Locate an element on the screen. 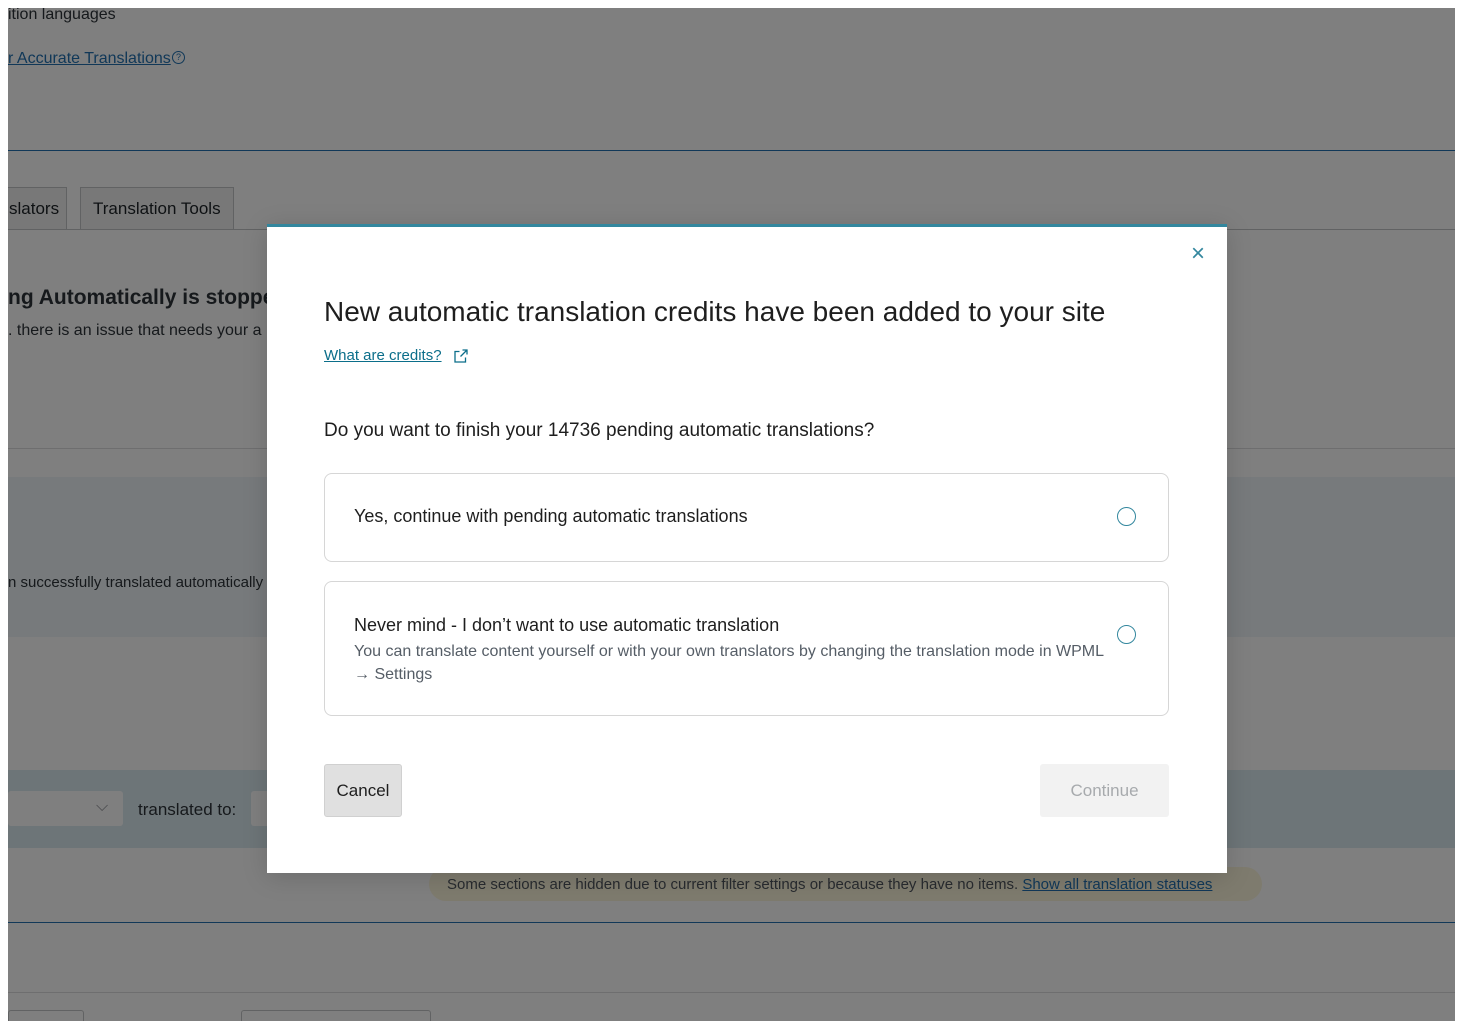  continue-button: Continue is located at coordinates (1104, 790).